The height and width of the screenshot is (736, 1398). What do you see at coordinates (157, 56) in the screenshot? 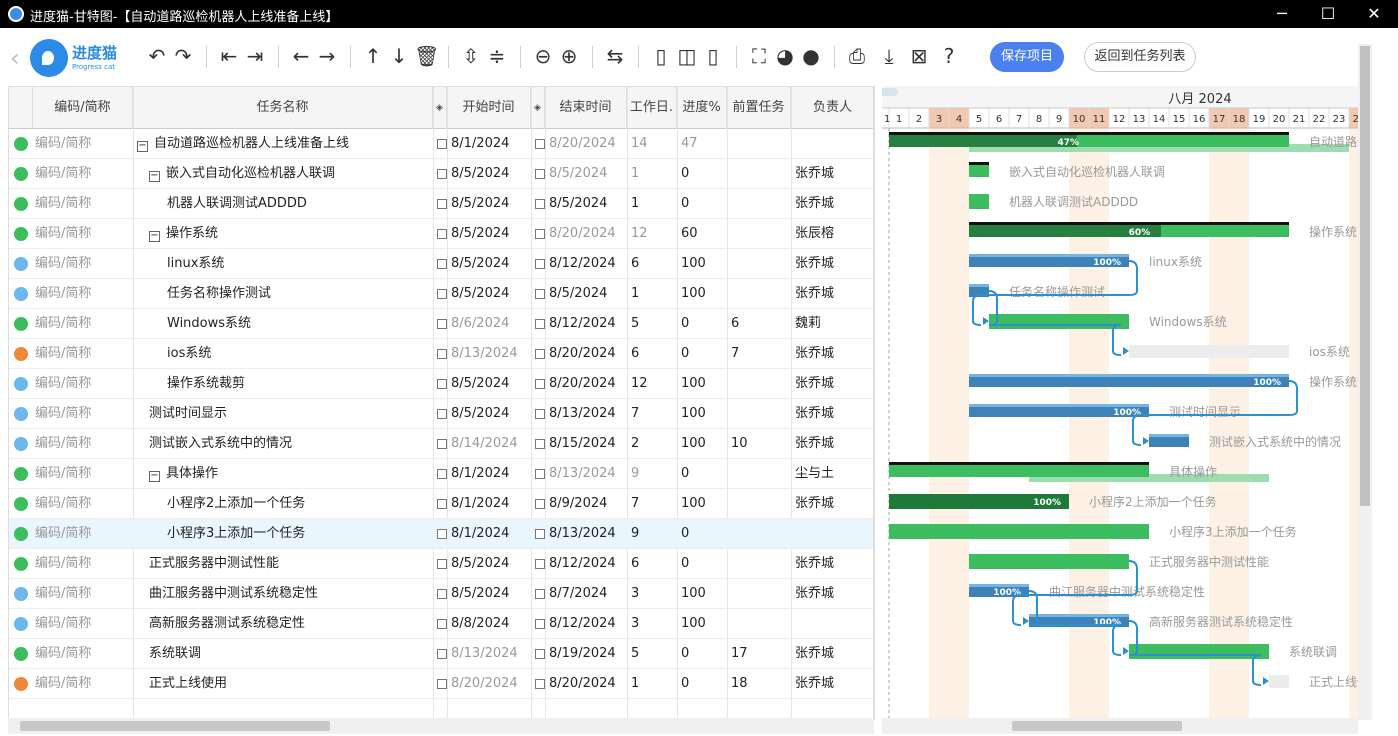
I see `undo-icon: ↶` at bounding box center [157, 56].